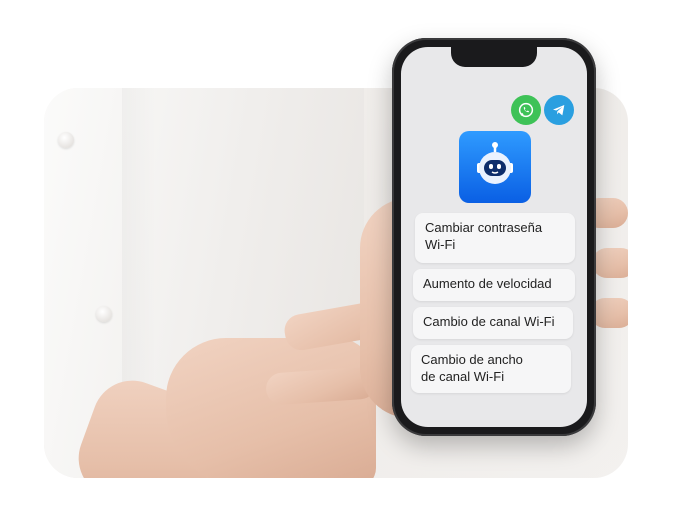 This screenshot has width=676, height=518. I want to click on phone-notch, so click(494, 57).